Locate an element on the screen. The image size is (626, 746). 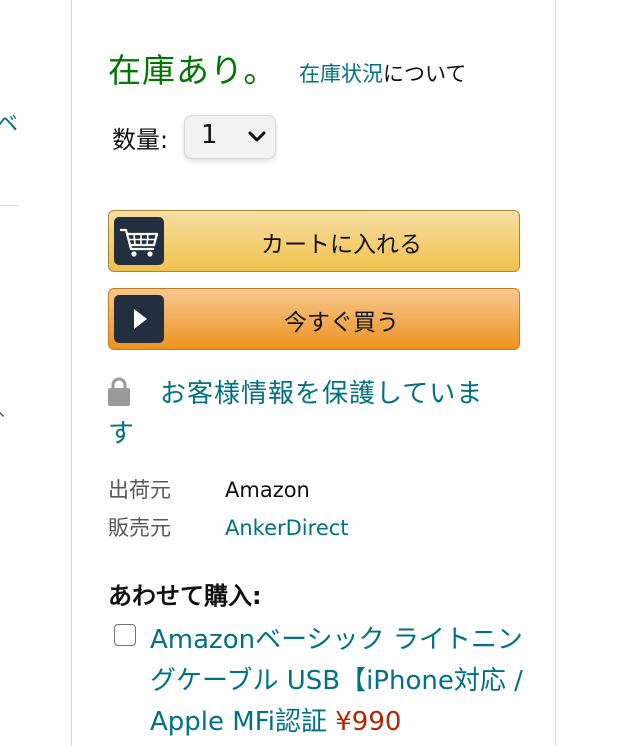
shipper-row: 出荷元 Amazon is located at coordinates (209, 489).